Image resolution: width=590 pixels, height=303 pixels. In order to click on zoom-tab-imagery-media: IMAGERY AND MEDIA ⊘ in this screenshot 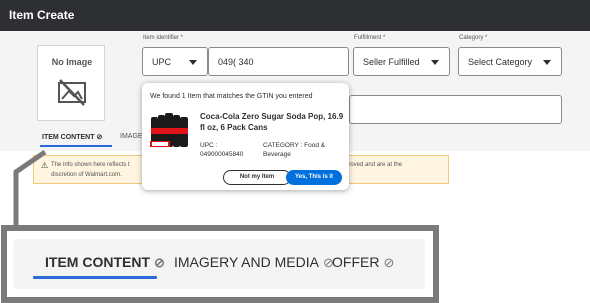, I will do `click(254, 262)`.